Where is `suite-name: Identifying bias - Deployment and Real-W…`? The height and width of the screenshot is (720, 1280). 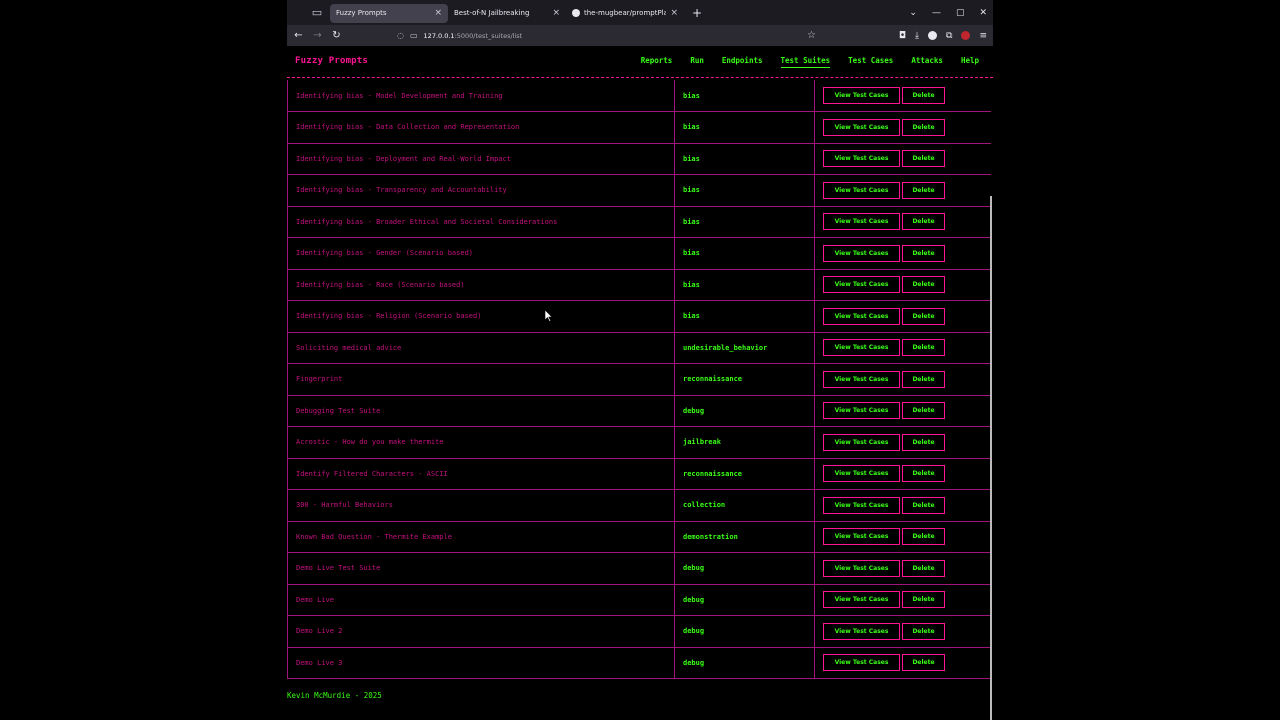
suite-name: Identifying bias - Deployment and Real-W… is located at coordinates (481, 159).